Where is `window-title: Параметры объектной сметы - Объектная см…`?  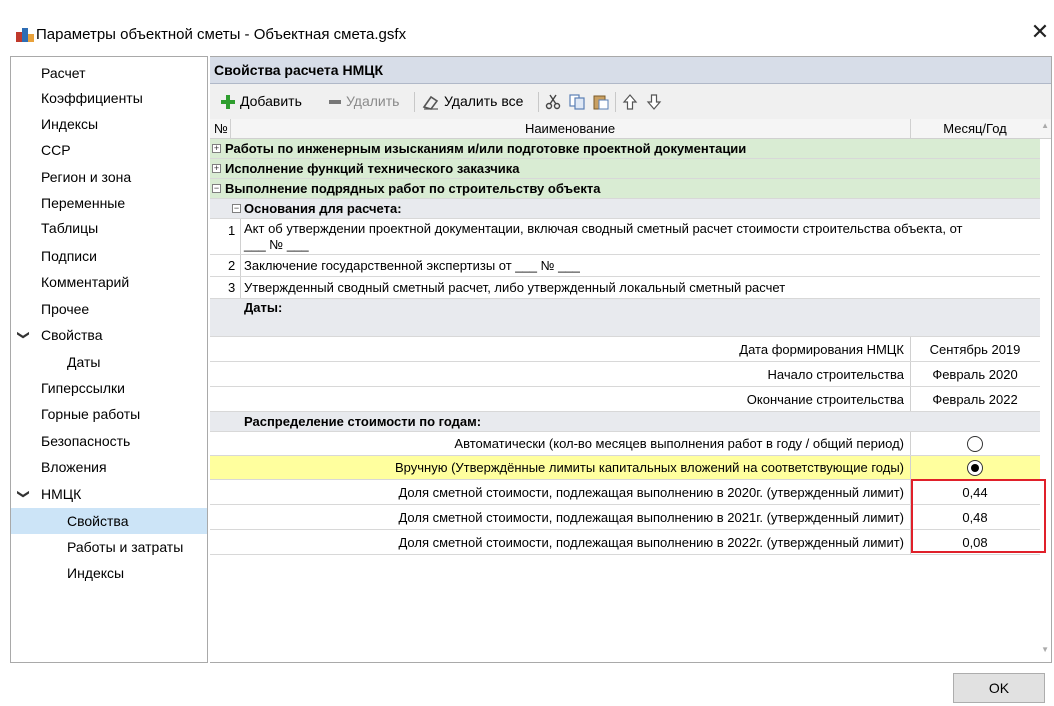 window-title: Параметры объектной сметы - Объектная см… is located at coordinates (221, 34).